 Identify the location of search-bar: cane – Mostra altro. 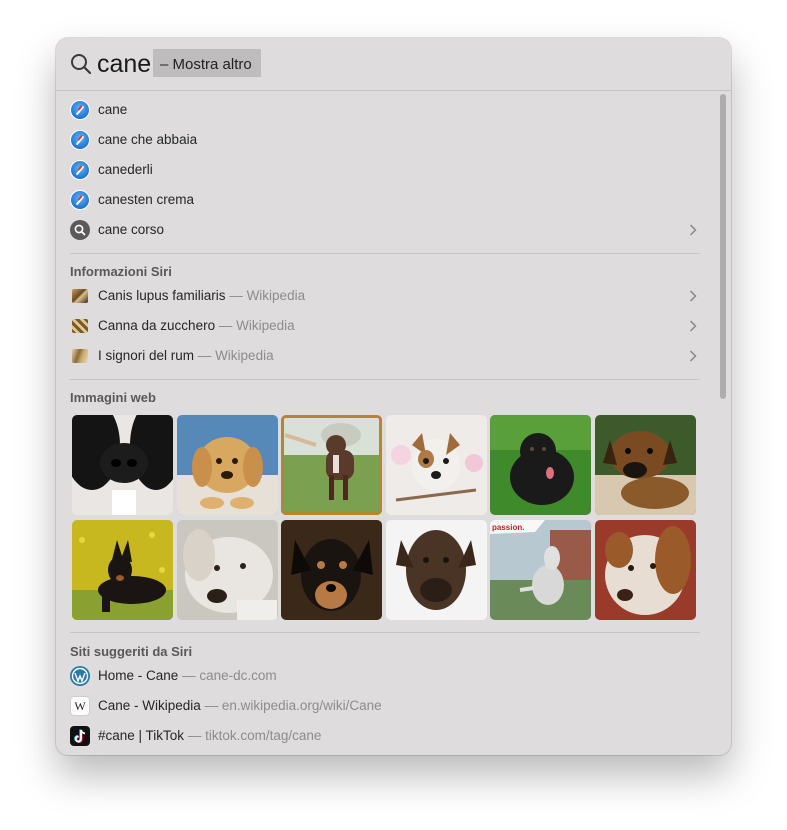
(393, 64).